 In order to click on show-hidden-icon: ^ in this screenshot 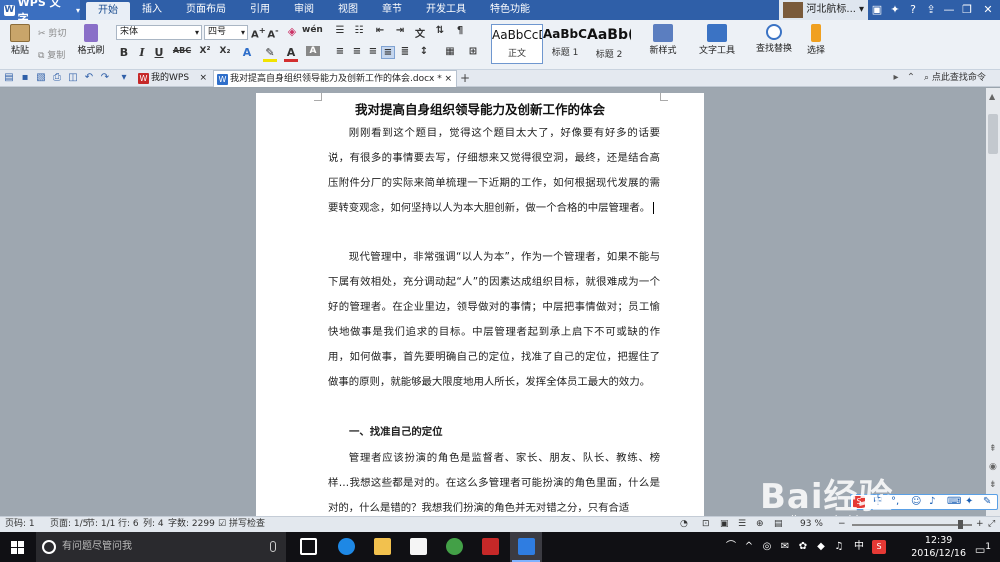, I will do `click(749, 547)`.